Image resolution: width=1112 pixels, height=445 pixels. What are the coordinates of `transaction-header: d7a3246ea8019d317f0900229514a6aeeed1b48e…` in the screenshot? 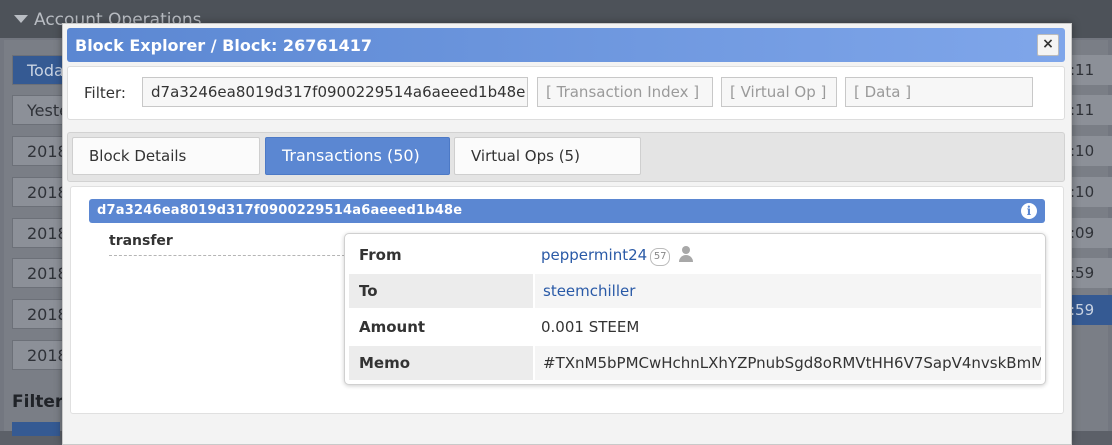 It's located at (567, 211).